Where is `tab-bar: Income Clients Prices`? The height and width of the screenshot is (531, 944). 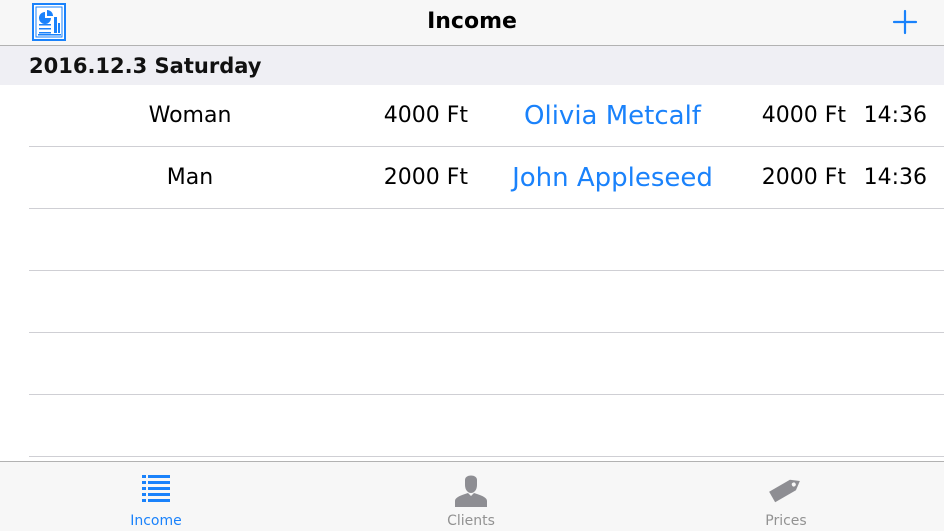 tab-bar: Income Clients Prices is located at coordinates (472, 496).